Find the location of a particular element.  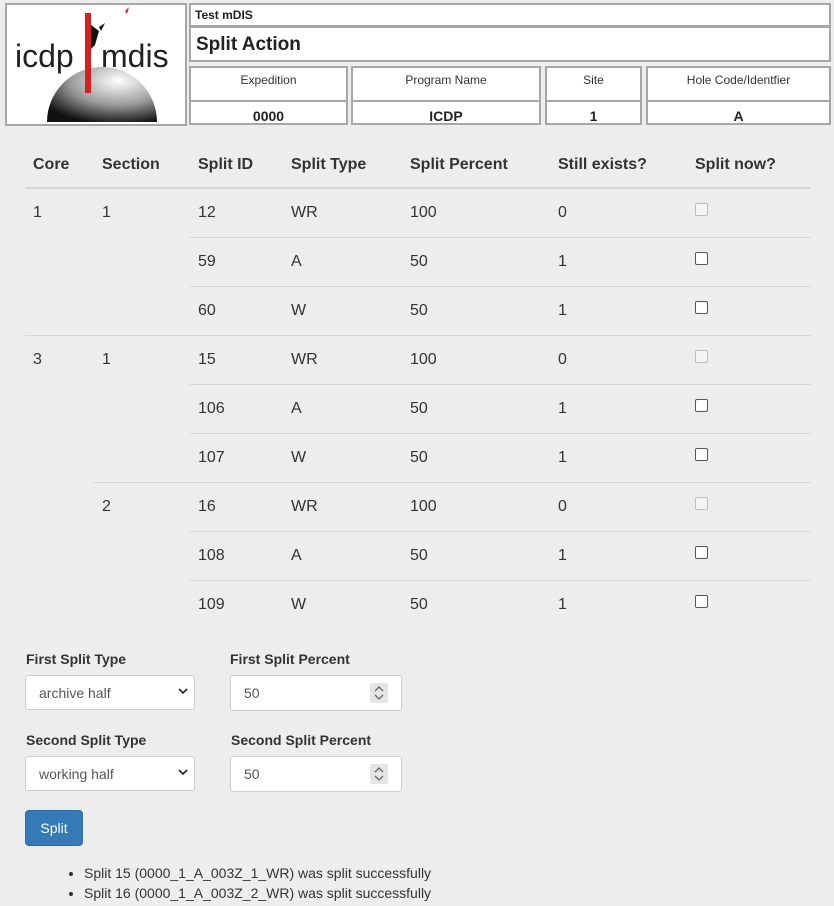

split-button: Split is located at coordinates (54, 828).